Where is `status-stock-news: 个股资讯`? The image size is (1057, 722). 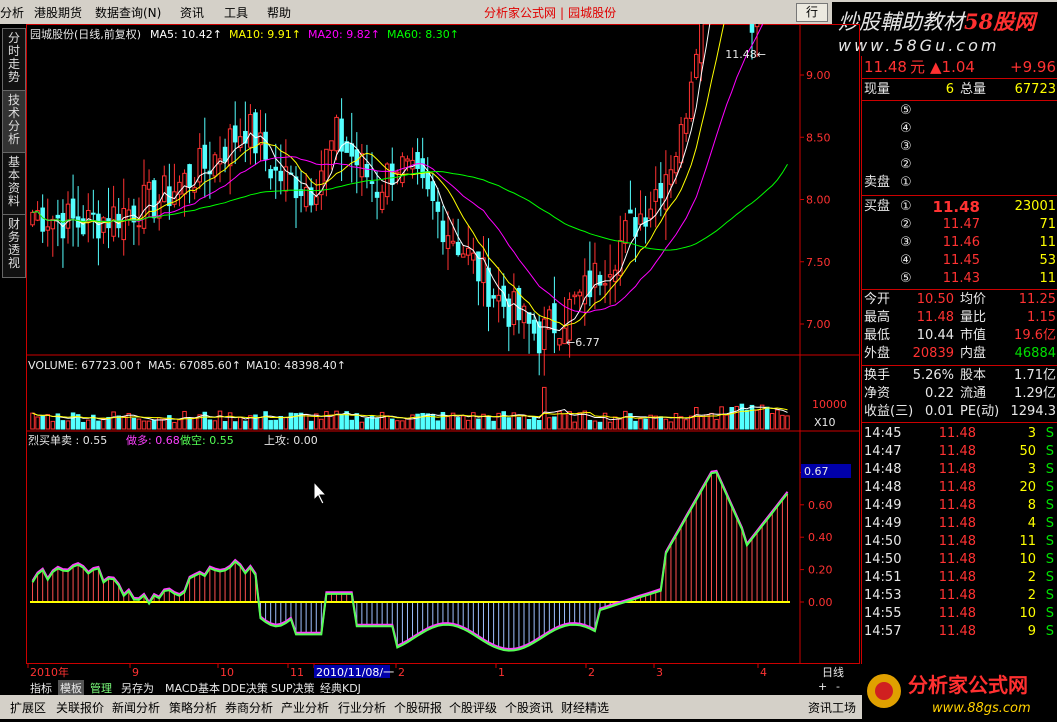 status-stock-news: 个股资讯 is located at coordinates (529, 707).